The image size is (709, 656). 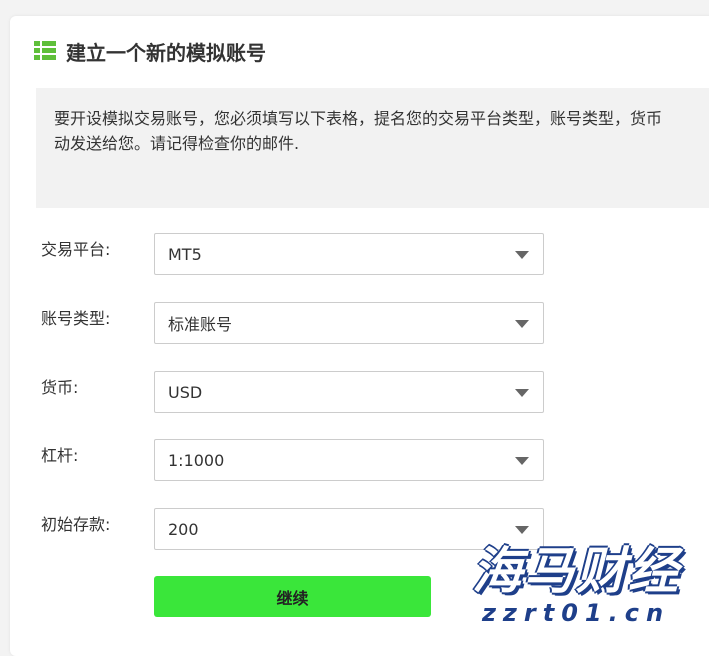 I want to click on deposit-label: 初始存款:, so click(x=75, y=523).